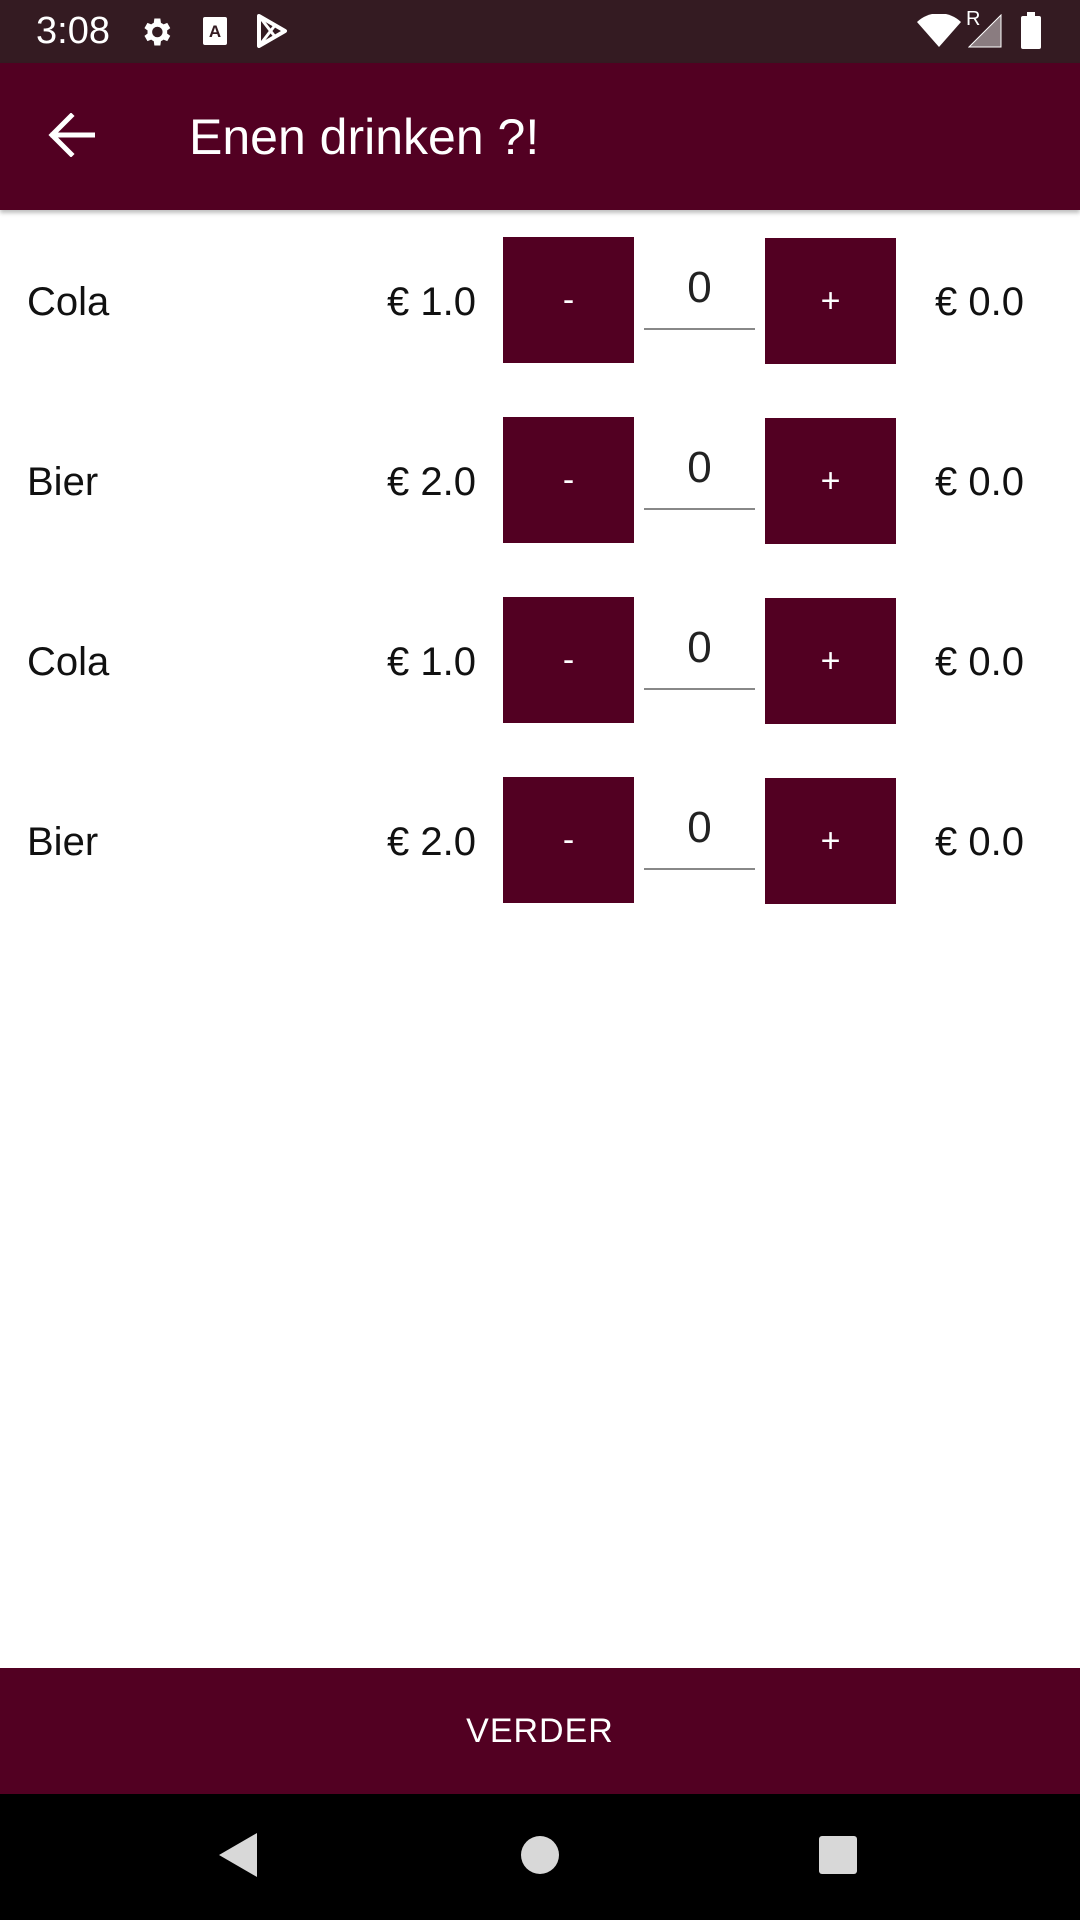 The height and width of the screenshot is (1920, 1080). I want to click on settings-icon, so click(156, 34).